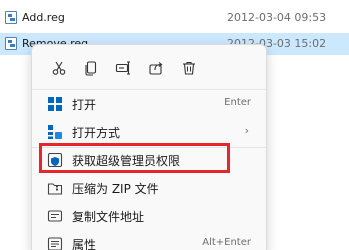 The image size is (349, 250). What do you see at coordinates (174, 18) in the screenshot?
I see `file-row-add: Add.reg 2012-03-04 09:53` at bounding box center [174, 18].